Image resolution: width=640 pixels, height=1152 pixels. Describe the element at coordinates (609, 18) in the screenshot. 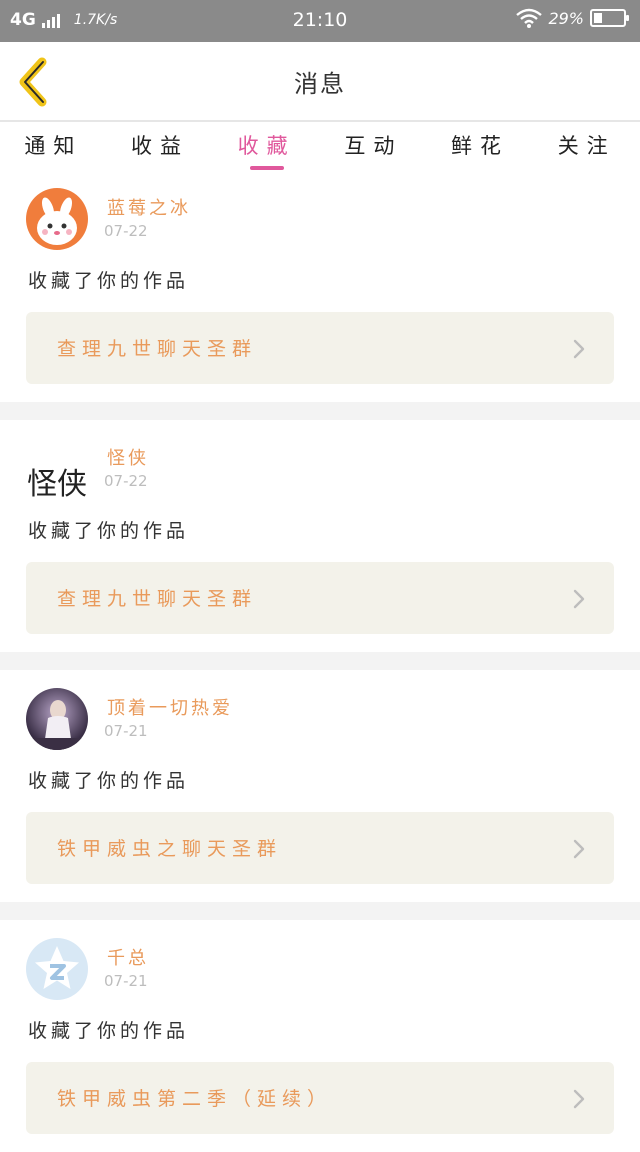

I see `battery-icon` at that location.